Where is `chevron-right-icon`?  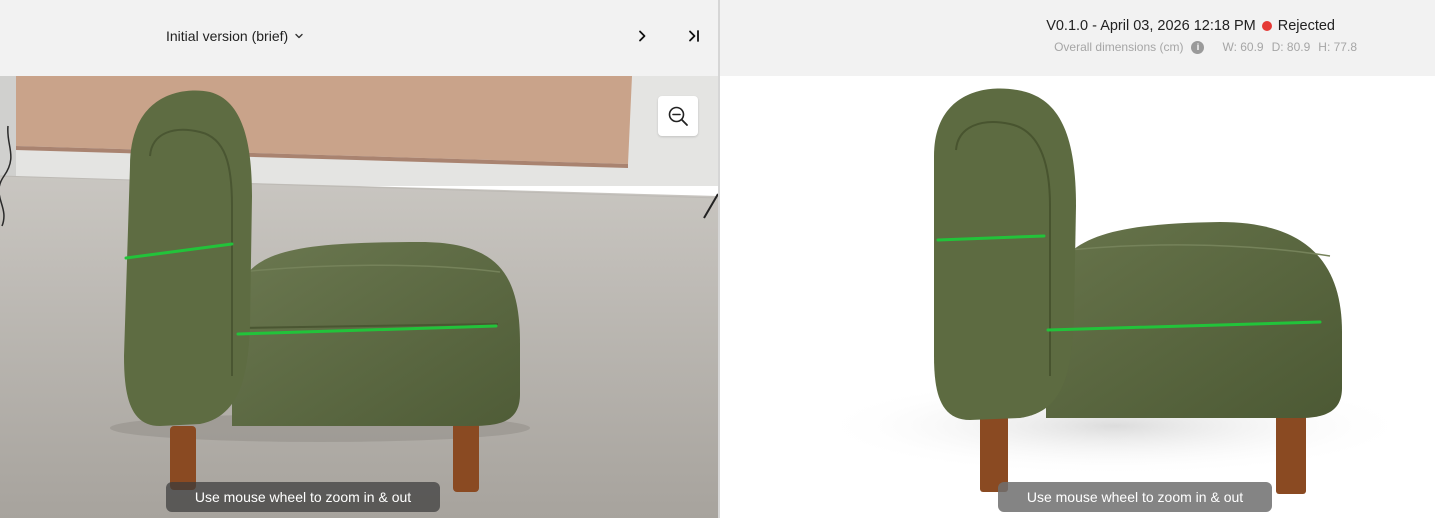
chevron-right-icon is located at coordinates (642, 36).